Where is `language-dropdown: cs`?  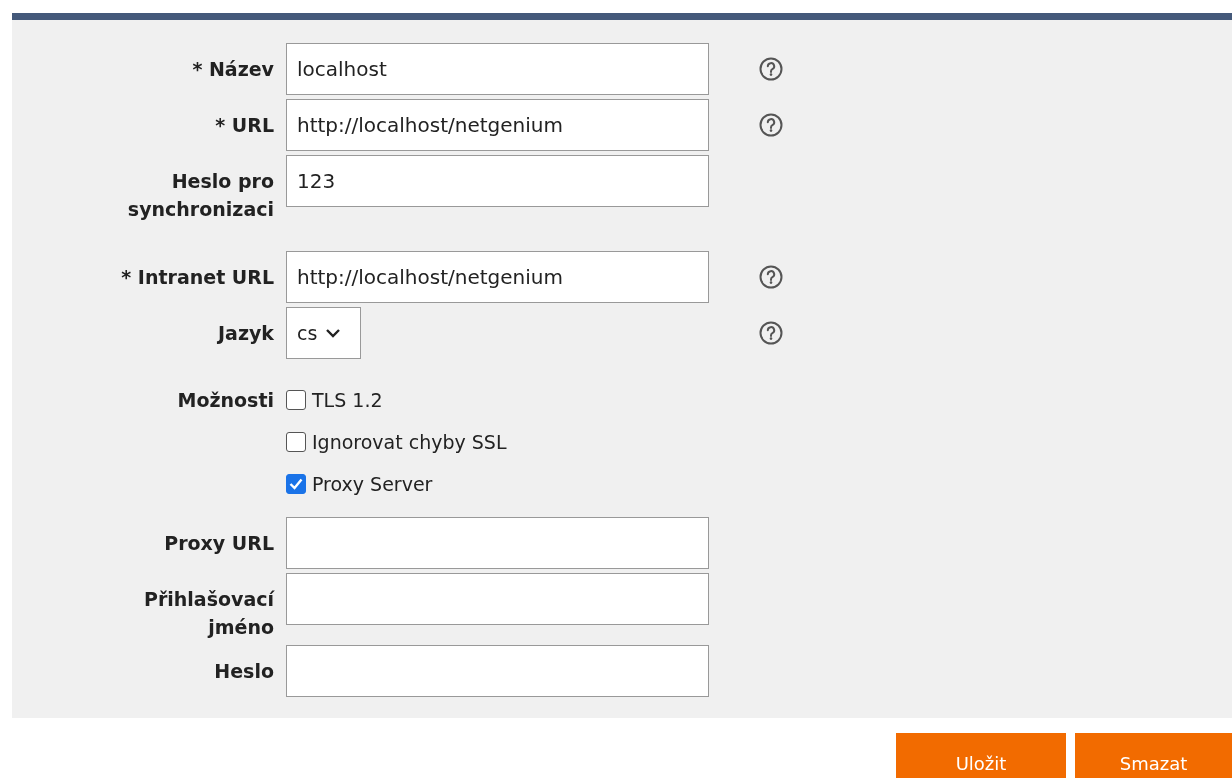
language-dropdown: cs is located at coordinates (323, 333).